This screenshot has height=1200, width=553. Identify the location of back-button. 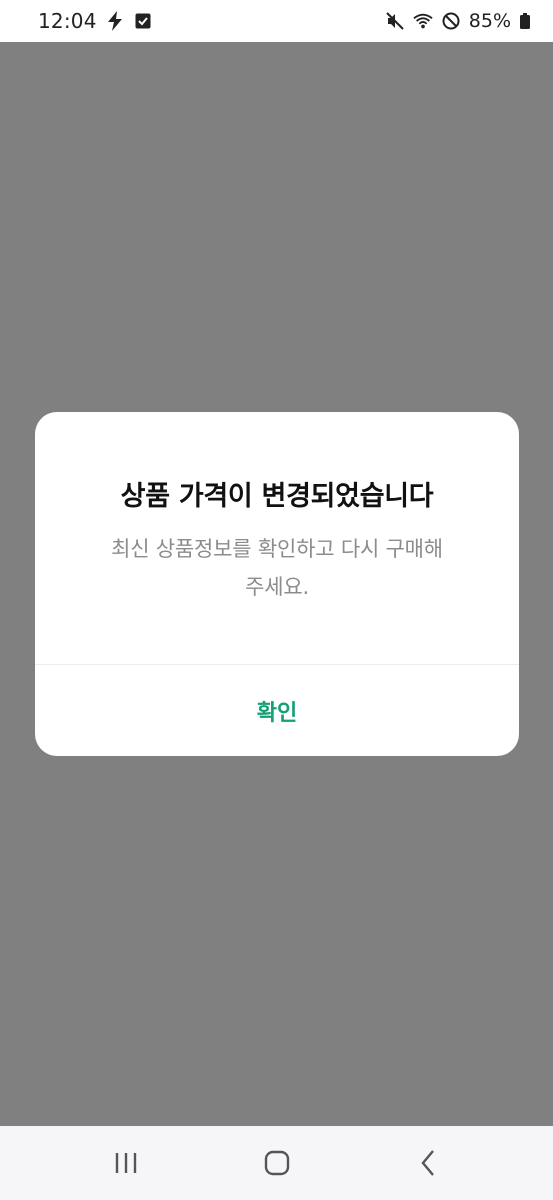
(428, 1163).